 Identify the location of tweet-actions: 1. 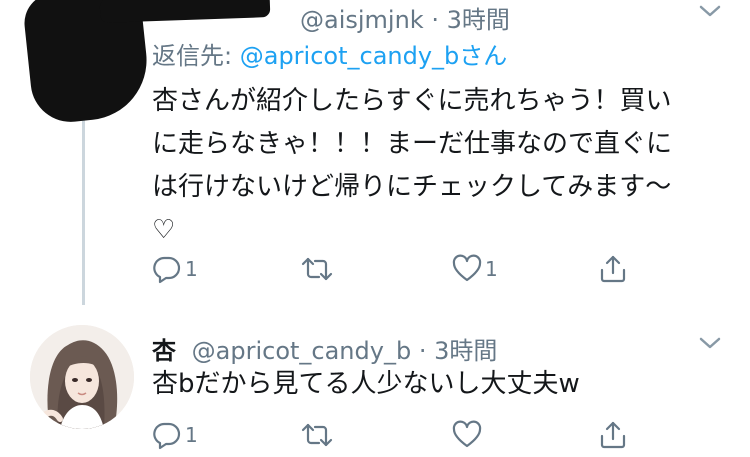
(392, 435).